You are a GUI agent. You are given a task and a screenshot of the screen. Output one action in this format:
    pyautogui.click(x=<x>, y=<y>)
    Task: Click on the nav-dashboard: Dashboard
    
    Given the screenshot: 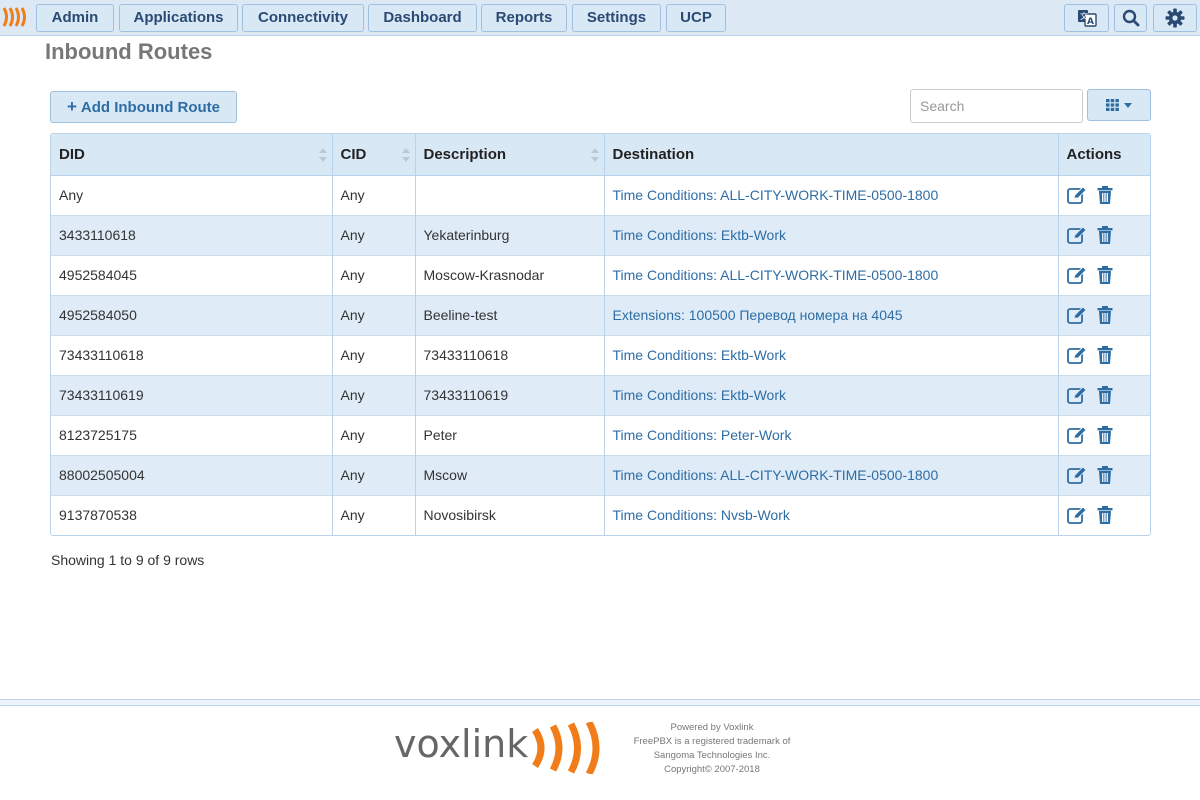 What is the action you would take?
    pyautogui.click(x=422, y=18)
    